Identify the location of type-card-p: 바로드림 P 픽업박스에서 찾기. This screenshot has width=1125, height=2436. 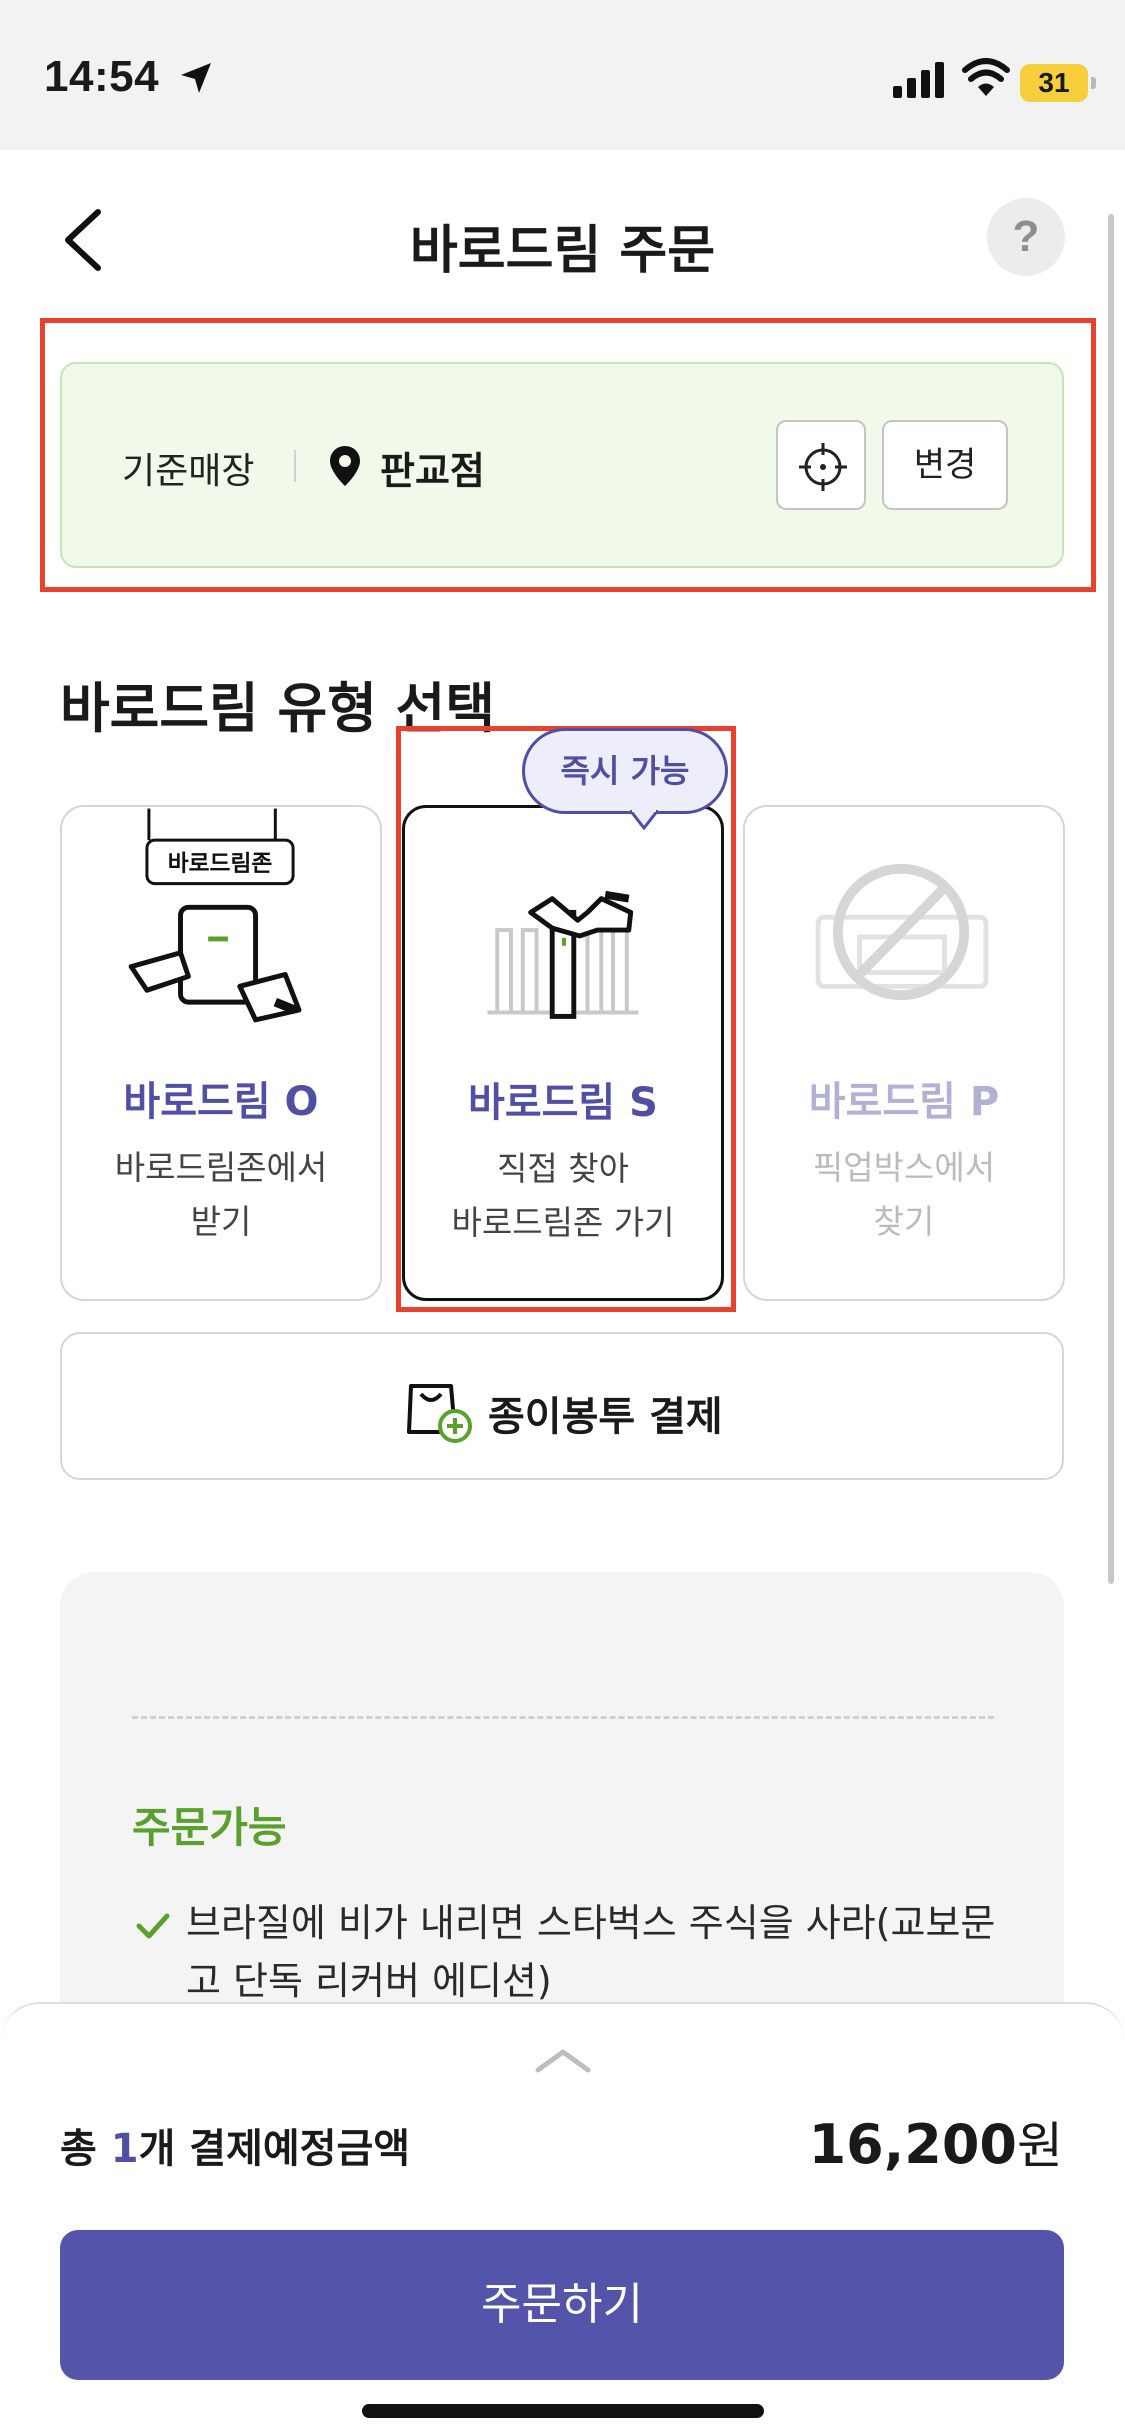
(904, 1053).